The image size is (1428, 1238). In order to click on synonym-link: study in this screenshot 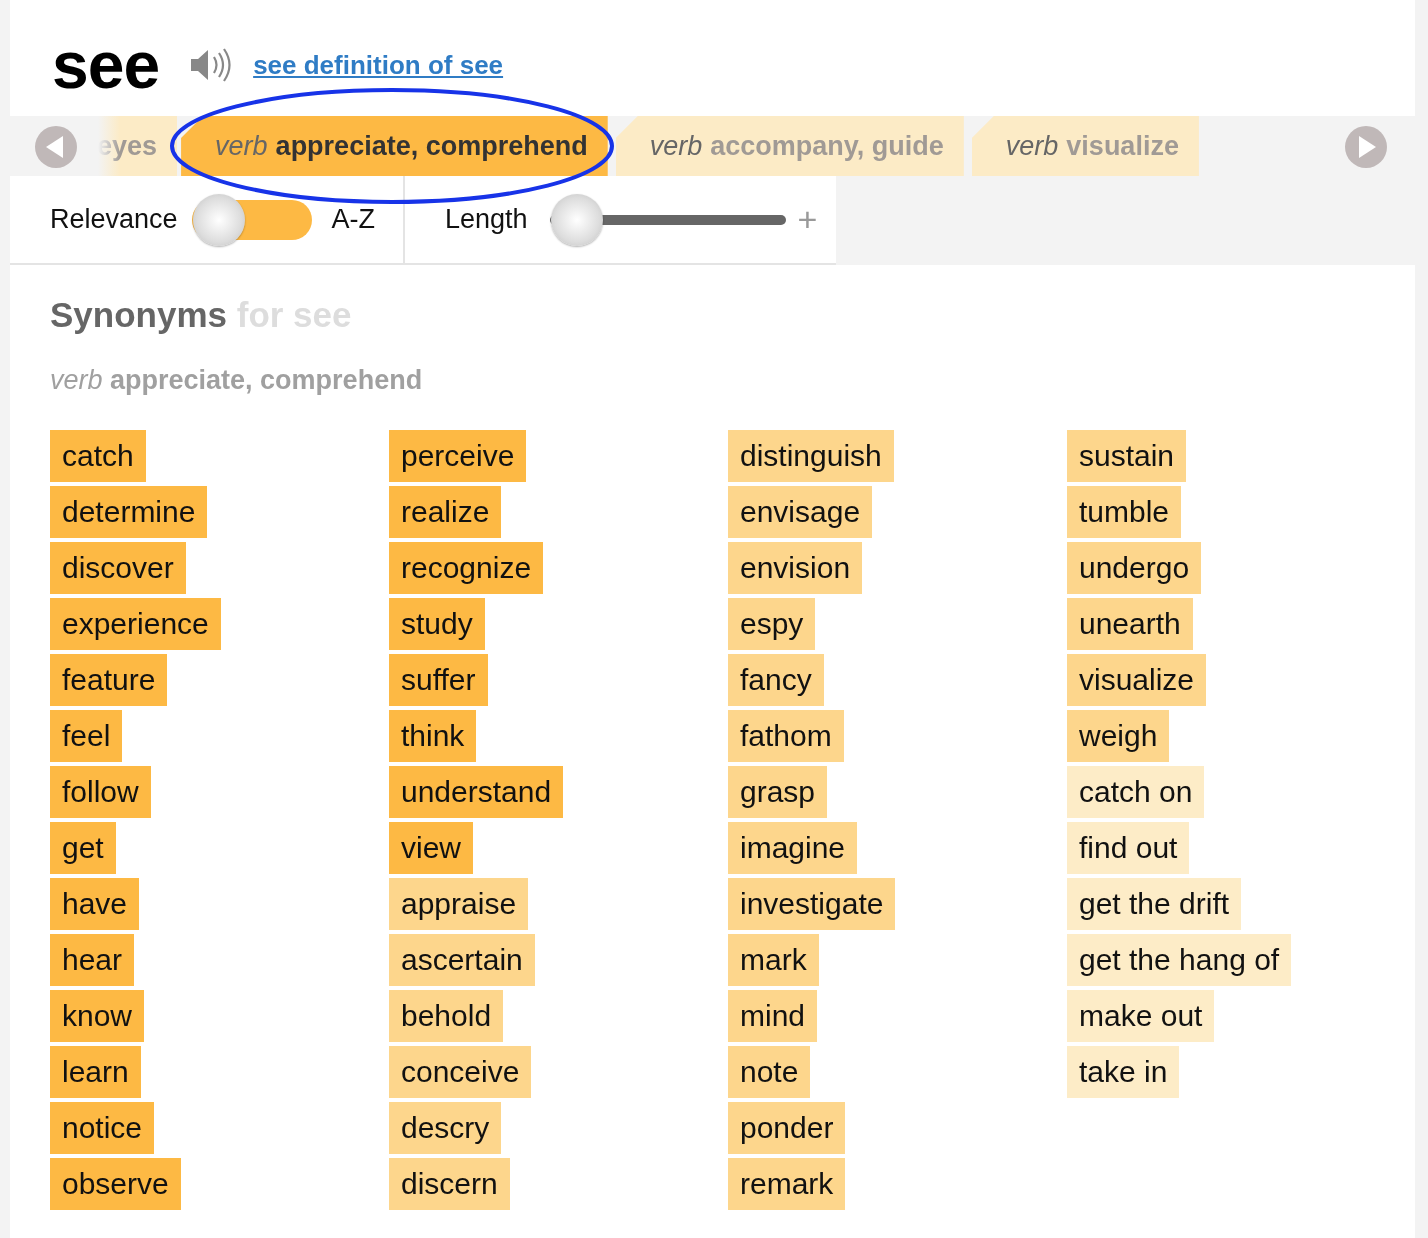, I will do `click(437, 624)`.